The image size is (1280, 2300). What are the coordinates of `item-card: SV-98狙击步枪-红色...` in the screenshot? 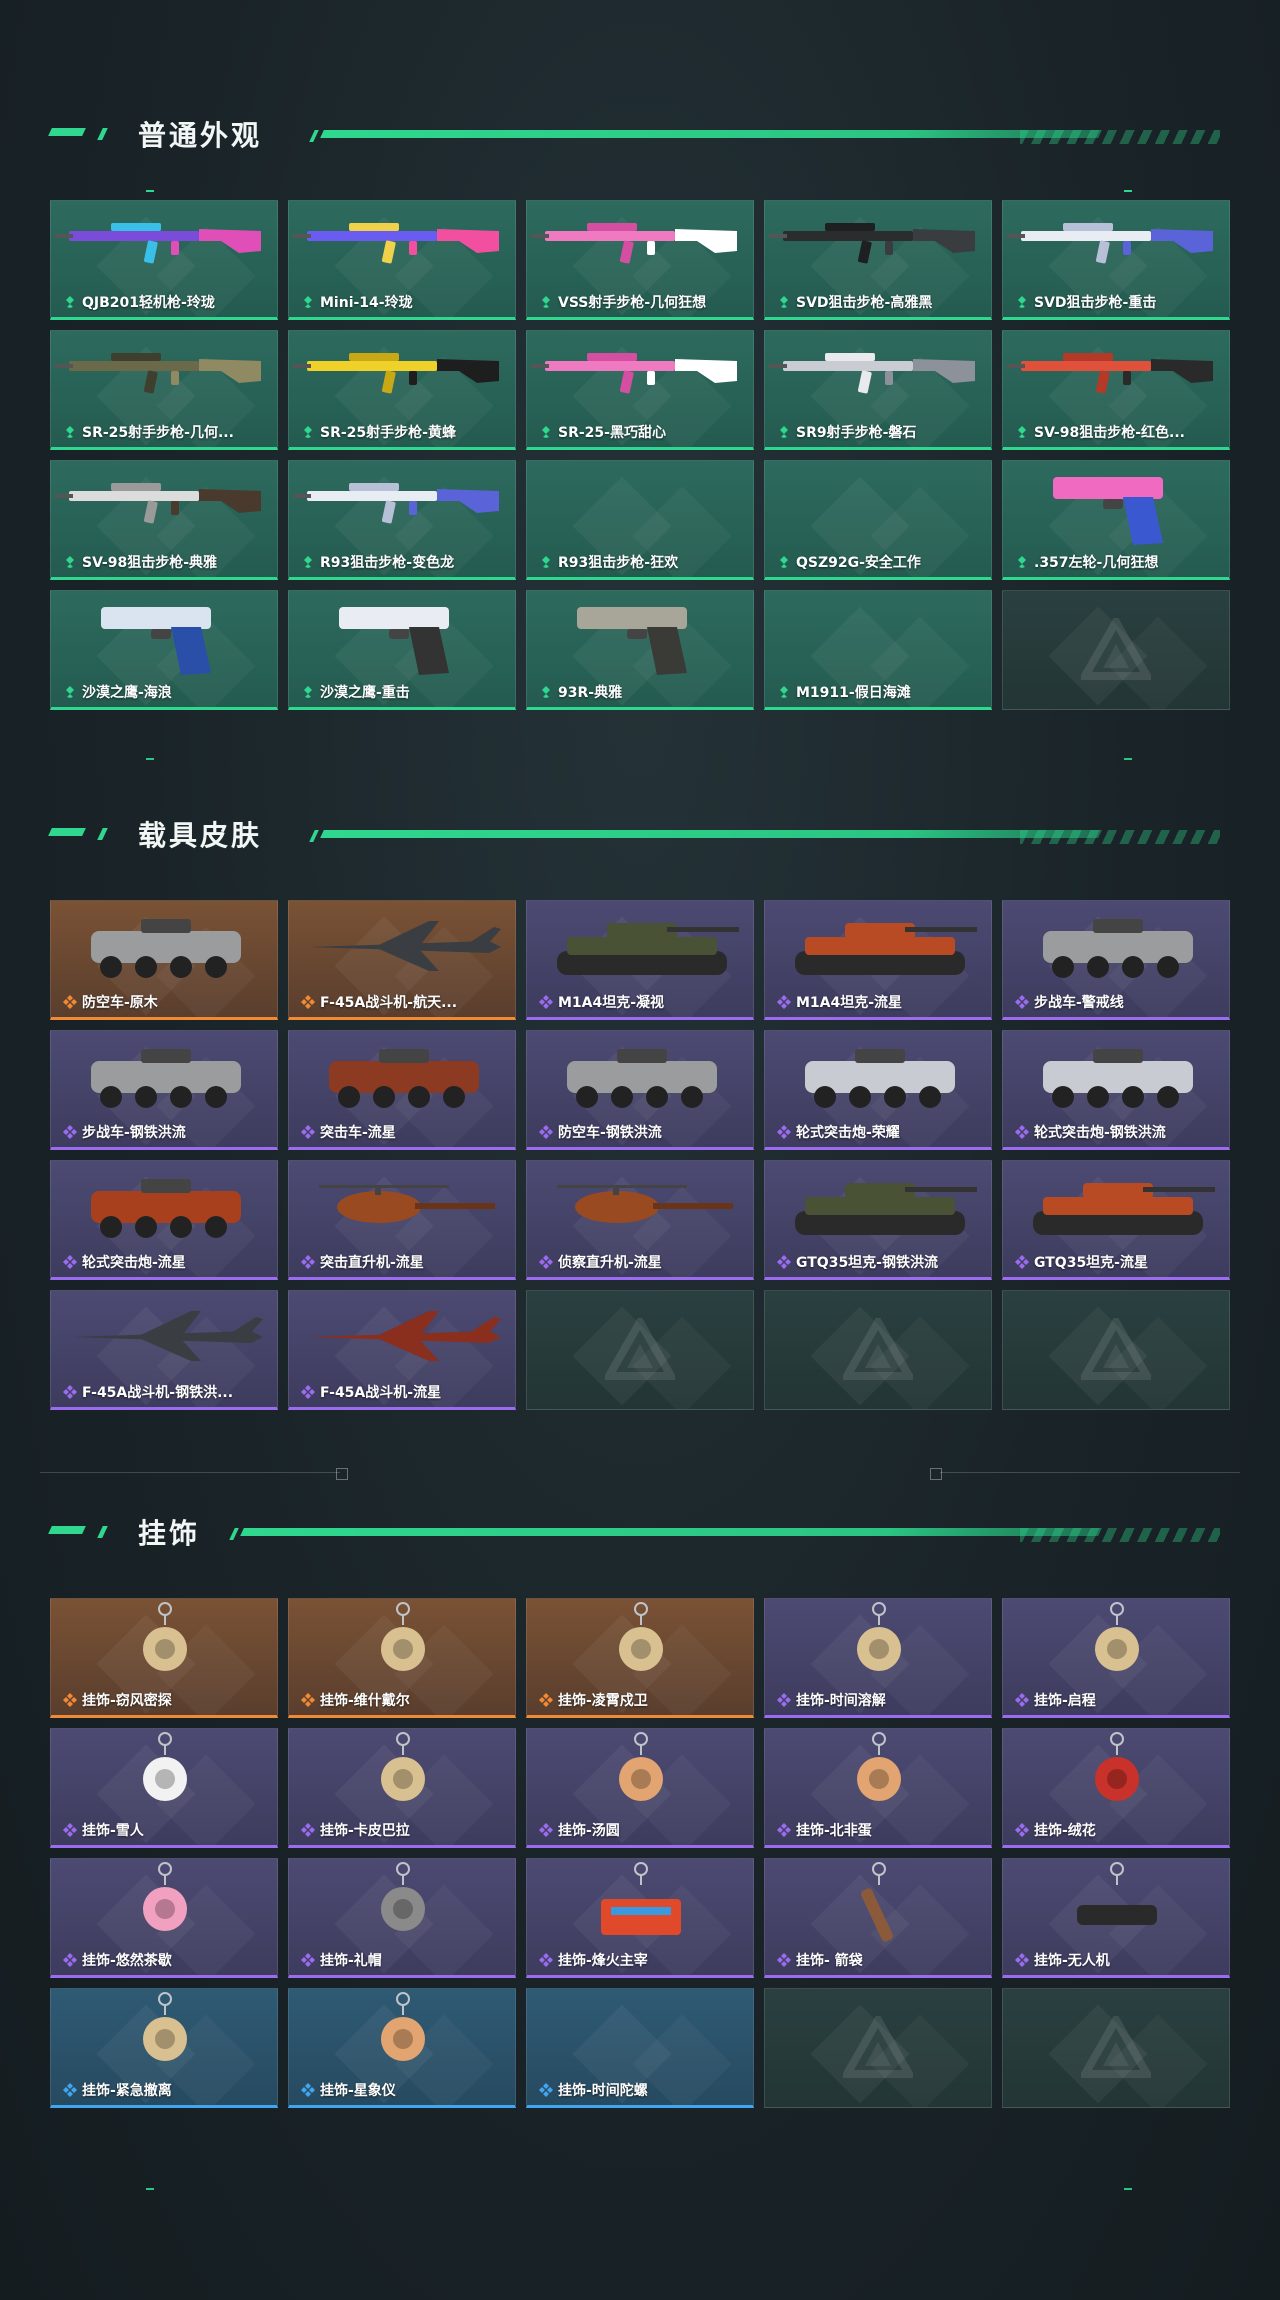 It's located at (1116, 390).